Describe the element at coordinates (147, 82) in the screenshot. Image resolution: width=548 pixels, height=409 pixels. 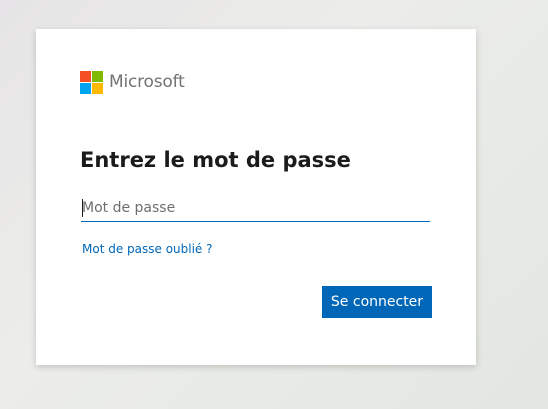
I see `brand-name: Microsoft` at that location.